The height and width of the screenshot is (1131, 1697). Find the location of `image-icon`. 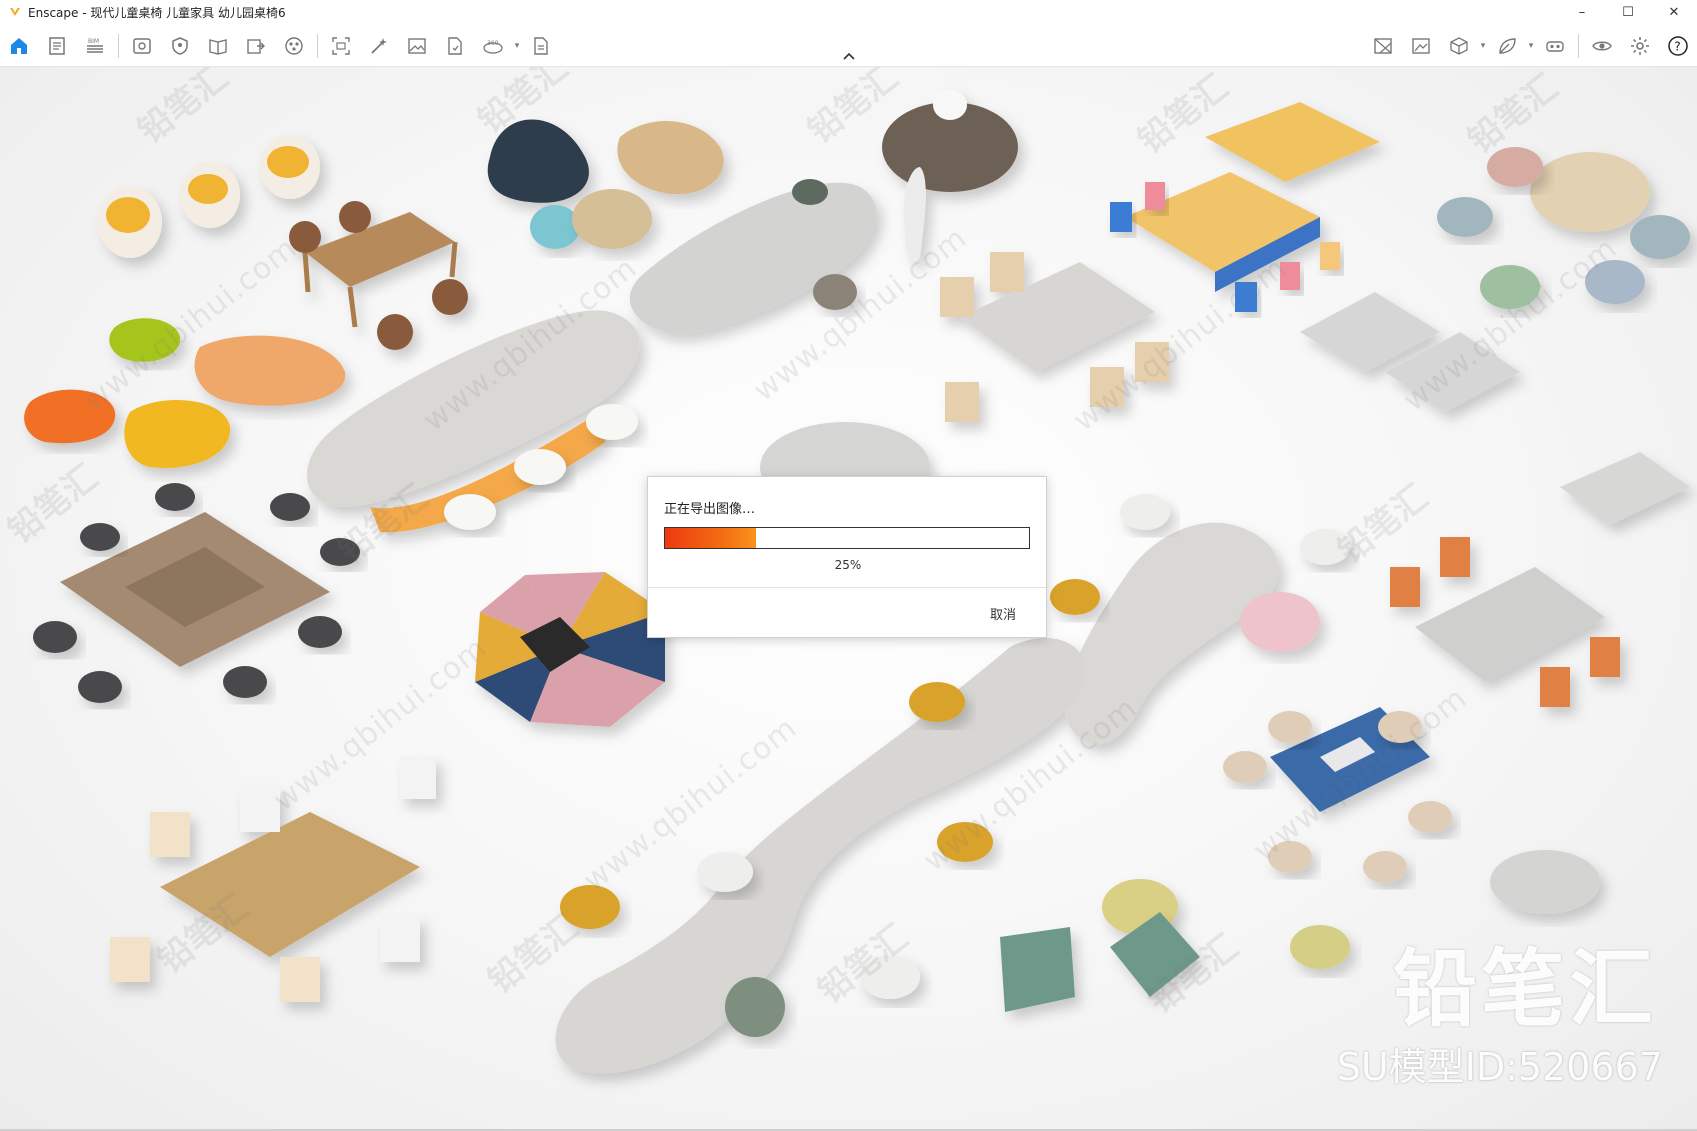

image-icon is located at coordinates (417, 45).